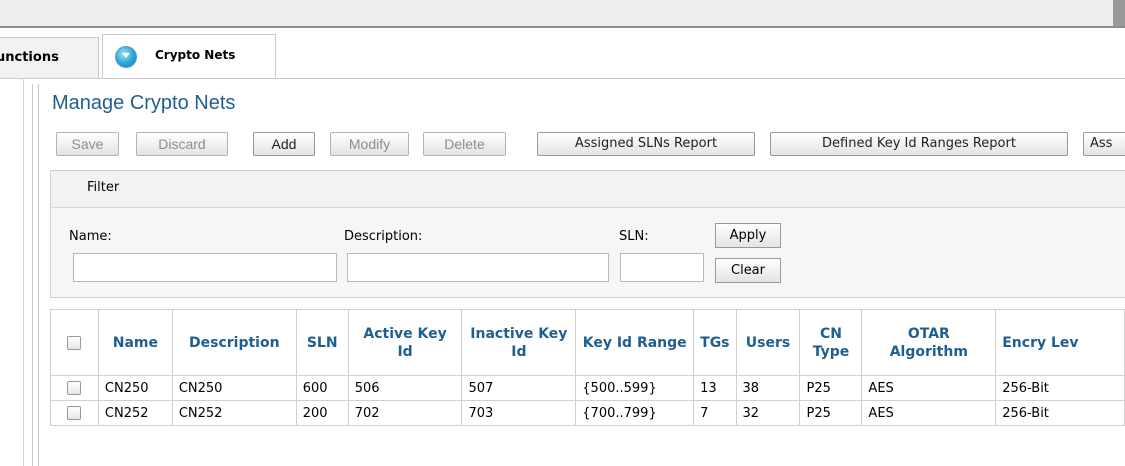 The width and height of the screenshot is (1125, 466). What do you see at coordinates (135, 342) in the screenshot?
I see `column-header: Name` at bounding box center [135, 342].